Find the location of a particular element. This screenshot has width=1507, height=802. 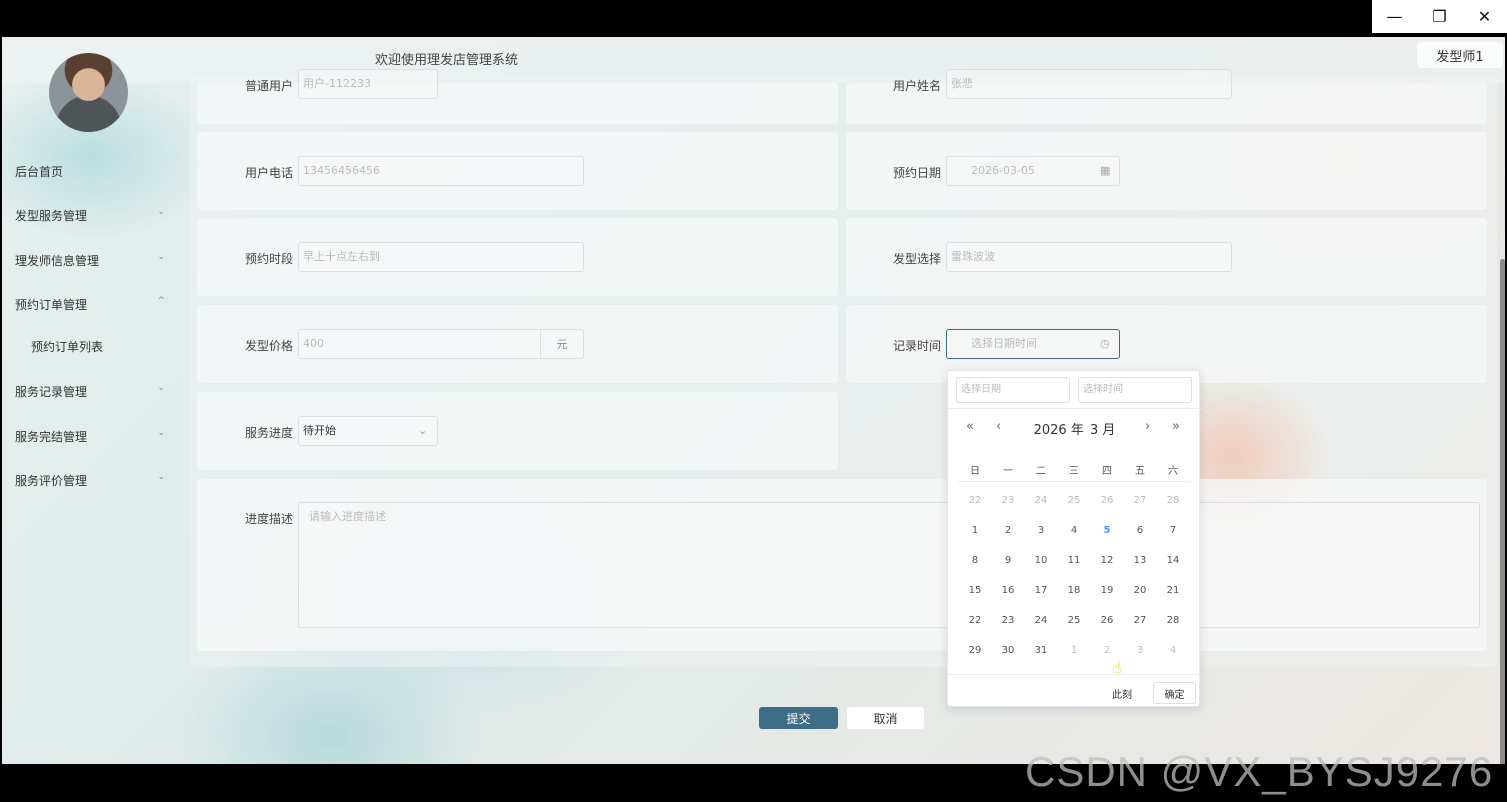

record-time-field: 选择日期时间 is located at coordinates (1033, 344).